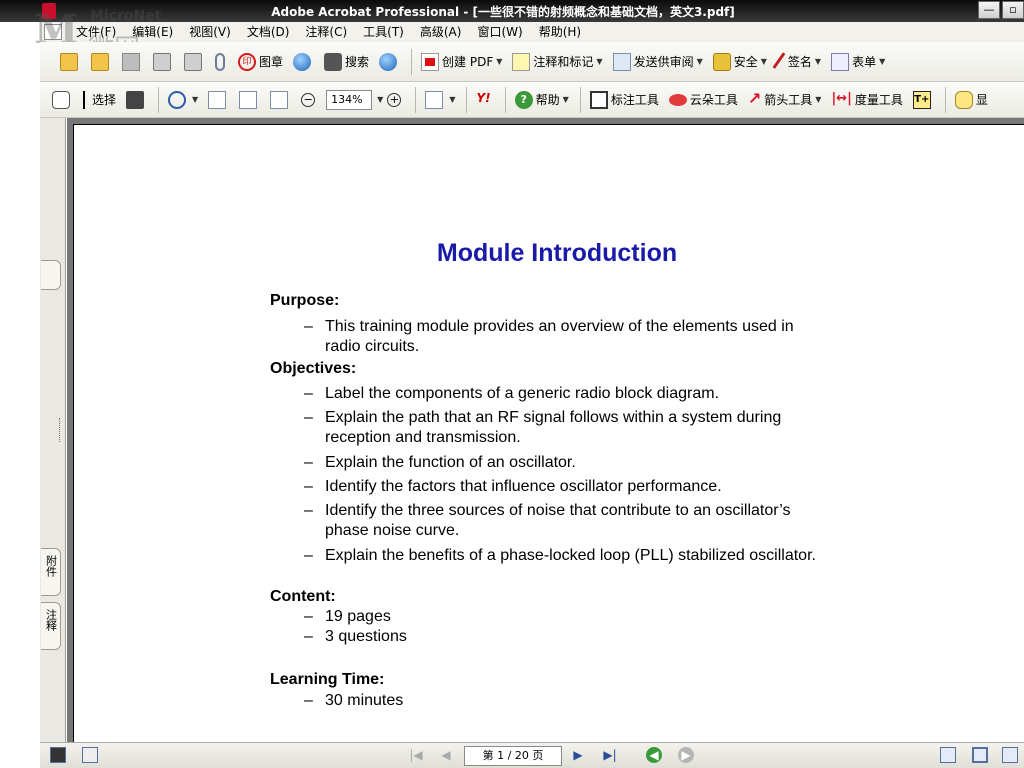  Describe the element at coordinates (309, 100) in the screenshot. I see `zoom-out-button: −` at that location.